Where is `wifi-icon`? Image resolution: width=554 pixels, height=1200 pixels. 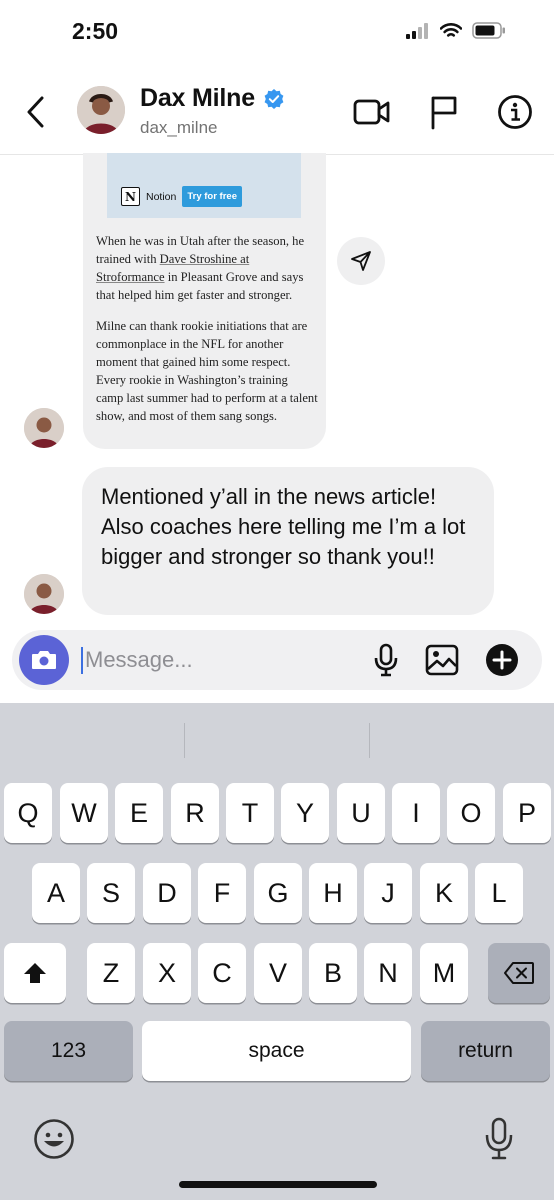
wifi-icon is located at coordinates (451, 29).